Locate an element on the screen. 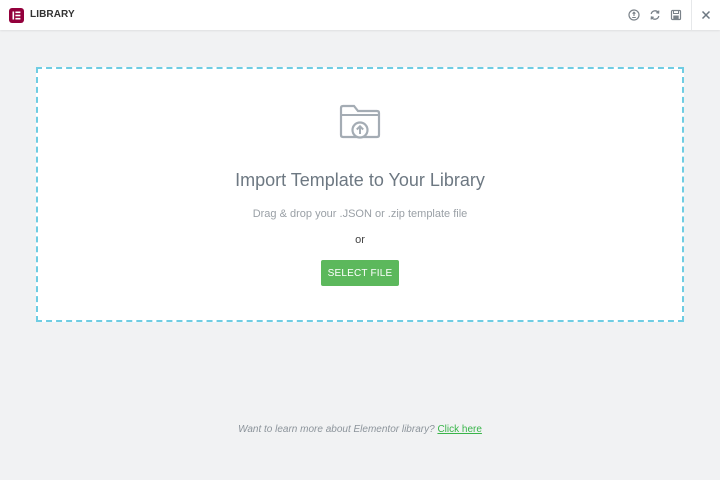 Image resolution: width=720 pixels, height=480 pixels. header-divider is located at coordinates (691, 15).